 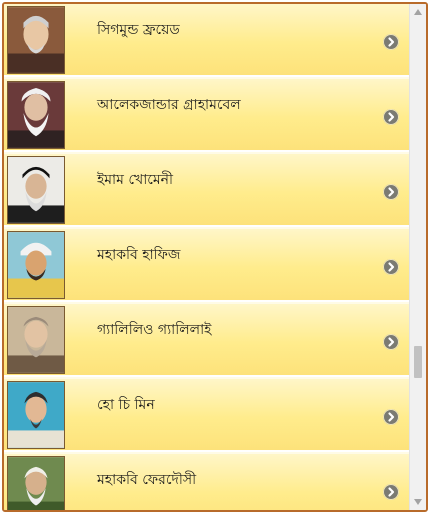 I want to click on vertical-scrollbar, so click(x=417, y=257).